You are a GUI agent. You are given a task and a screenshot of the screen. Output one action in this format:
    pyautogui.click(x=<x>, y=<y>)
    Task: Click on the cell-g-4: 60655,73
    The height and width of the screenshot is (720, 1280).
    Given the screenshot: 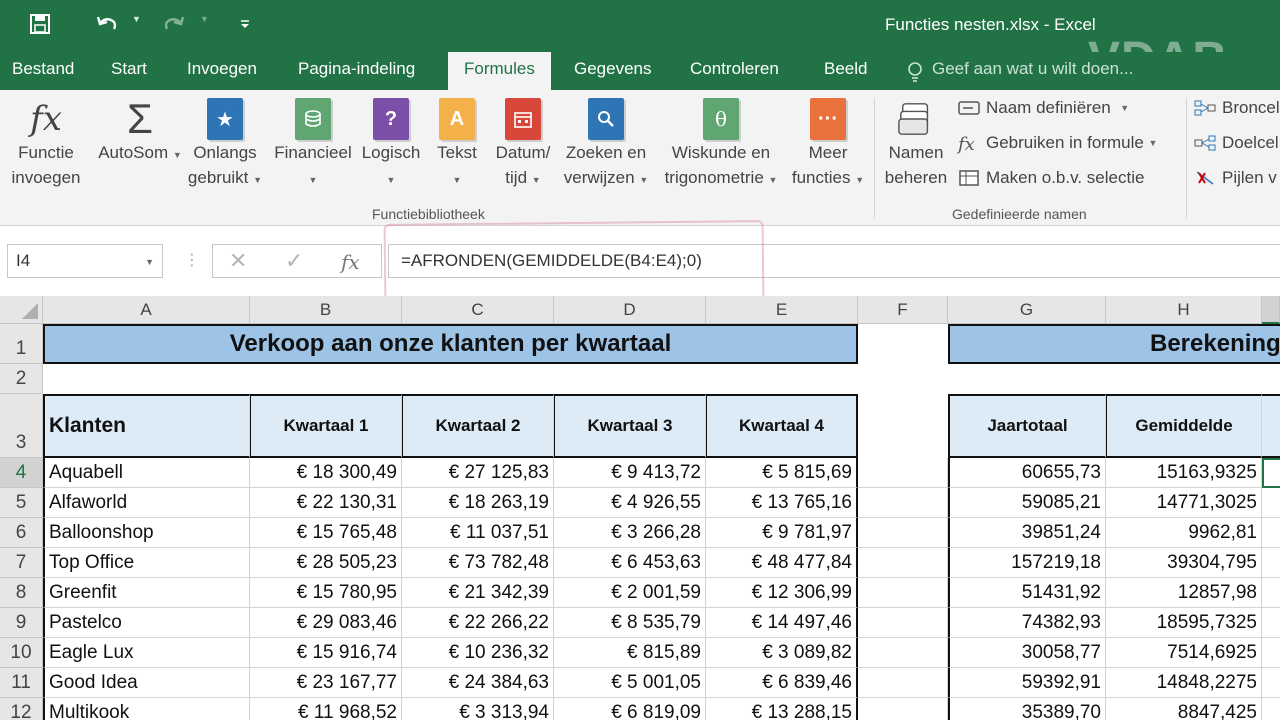 What is the action you would take?
    pyautogui.click(x=1027, y=473)
    